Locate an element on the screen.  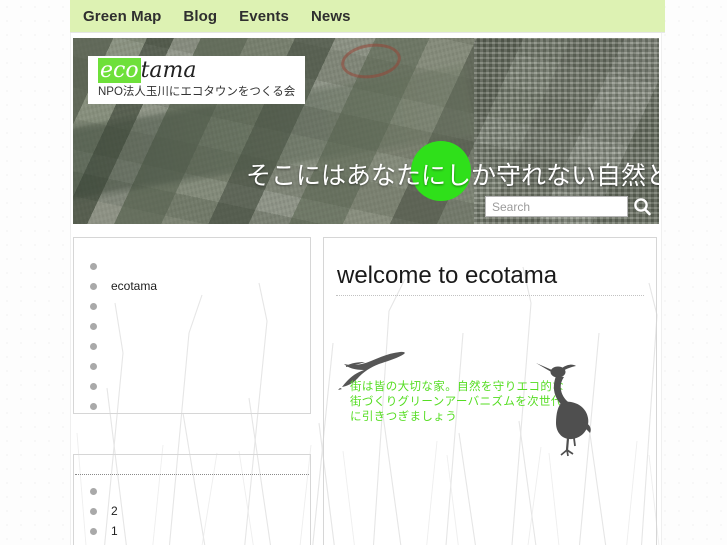
search-box is located at coordinates (569, 206).